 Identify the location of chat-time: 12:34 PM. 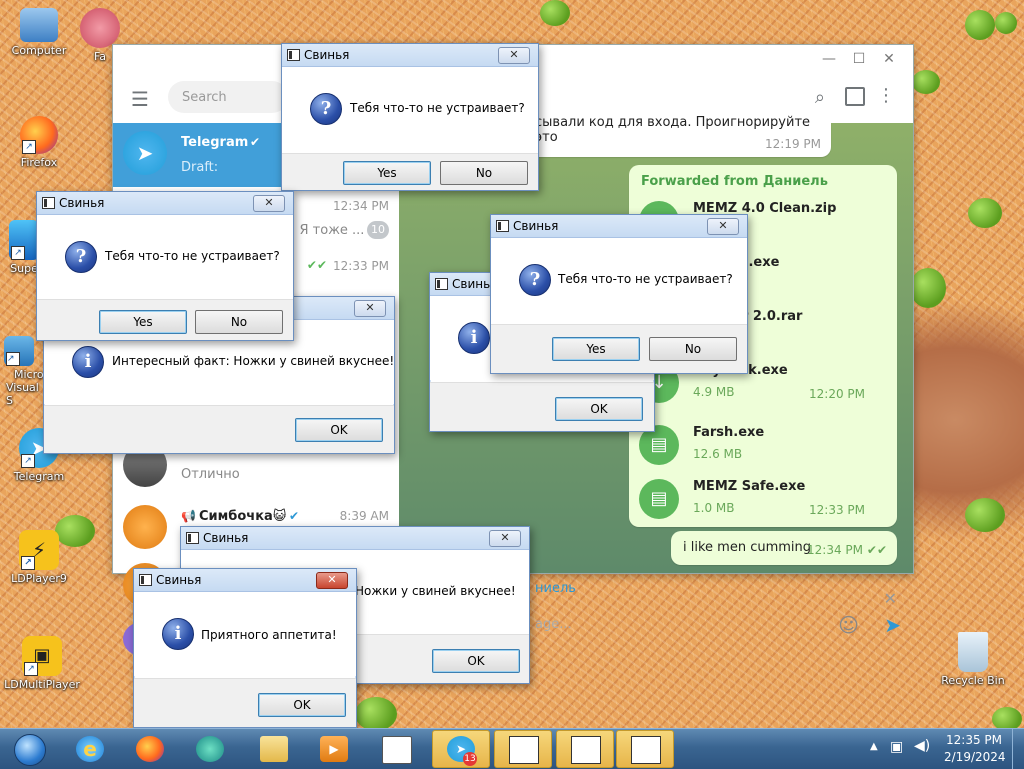
(361, 206).